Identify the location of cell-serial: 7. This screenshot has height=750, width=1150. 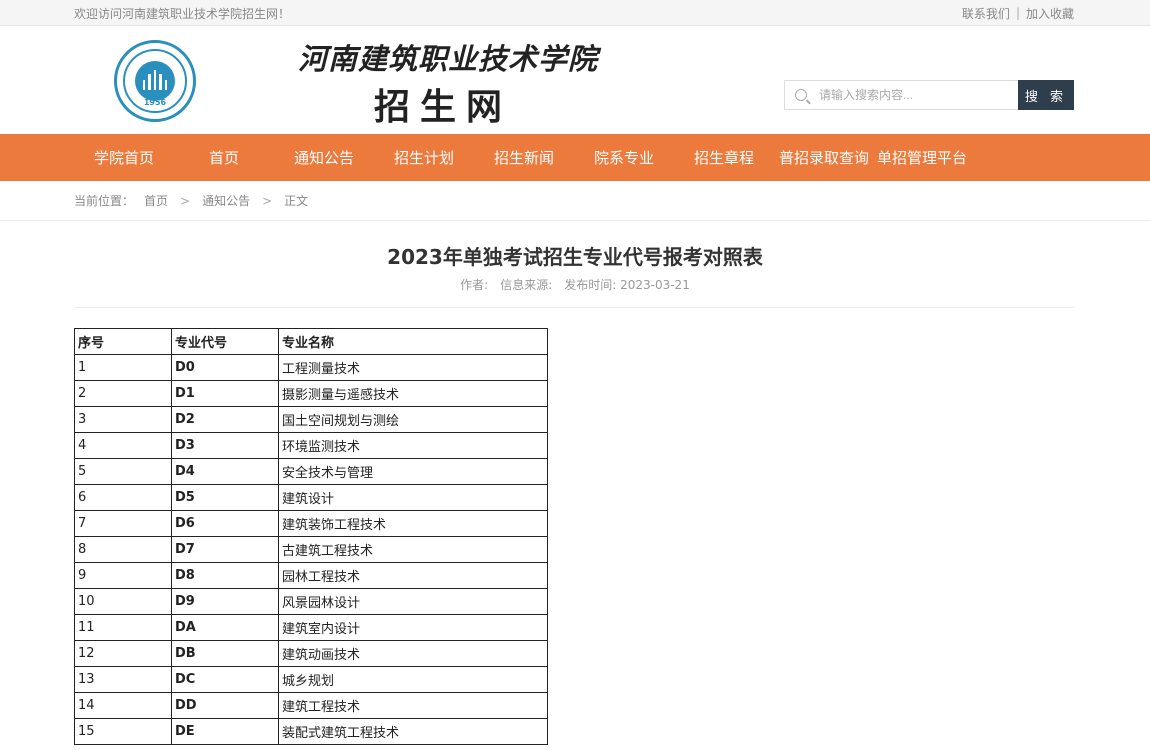
(123, 523).